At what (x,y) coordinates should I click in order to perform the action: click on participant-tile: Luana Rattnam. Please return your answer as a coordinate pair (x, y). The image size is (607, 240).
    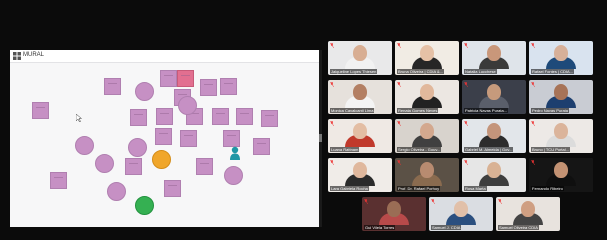
    Looking at the image, I should click on (360, 136).